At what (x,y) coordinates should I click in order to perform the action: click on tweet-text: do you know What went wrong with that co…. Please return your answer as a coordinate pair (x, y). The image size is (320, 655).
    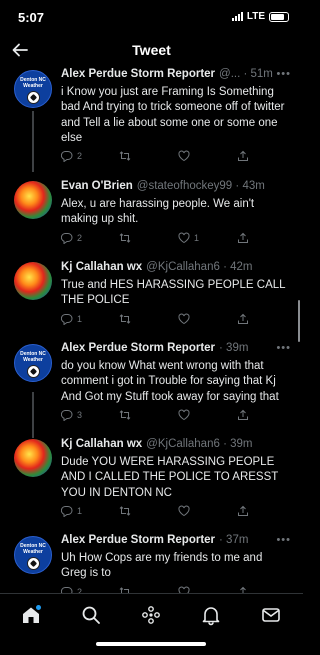
    Looking at the image, I should click on (170, 381).